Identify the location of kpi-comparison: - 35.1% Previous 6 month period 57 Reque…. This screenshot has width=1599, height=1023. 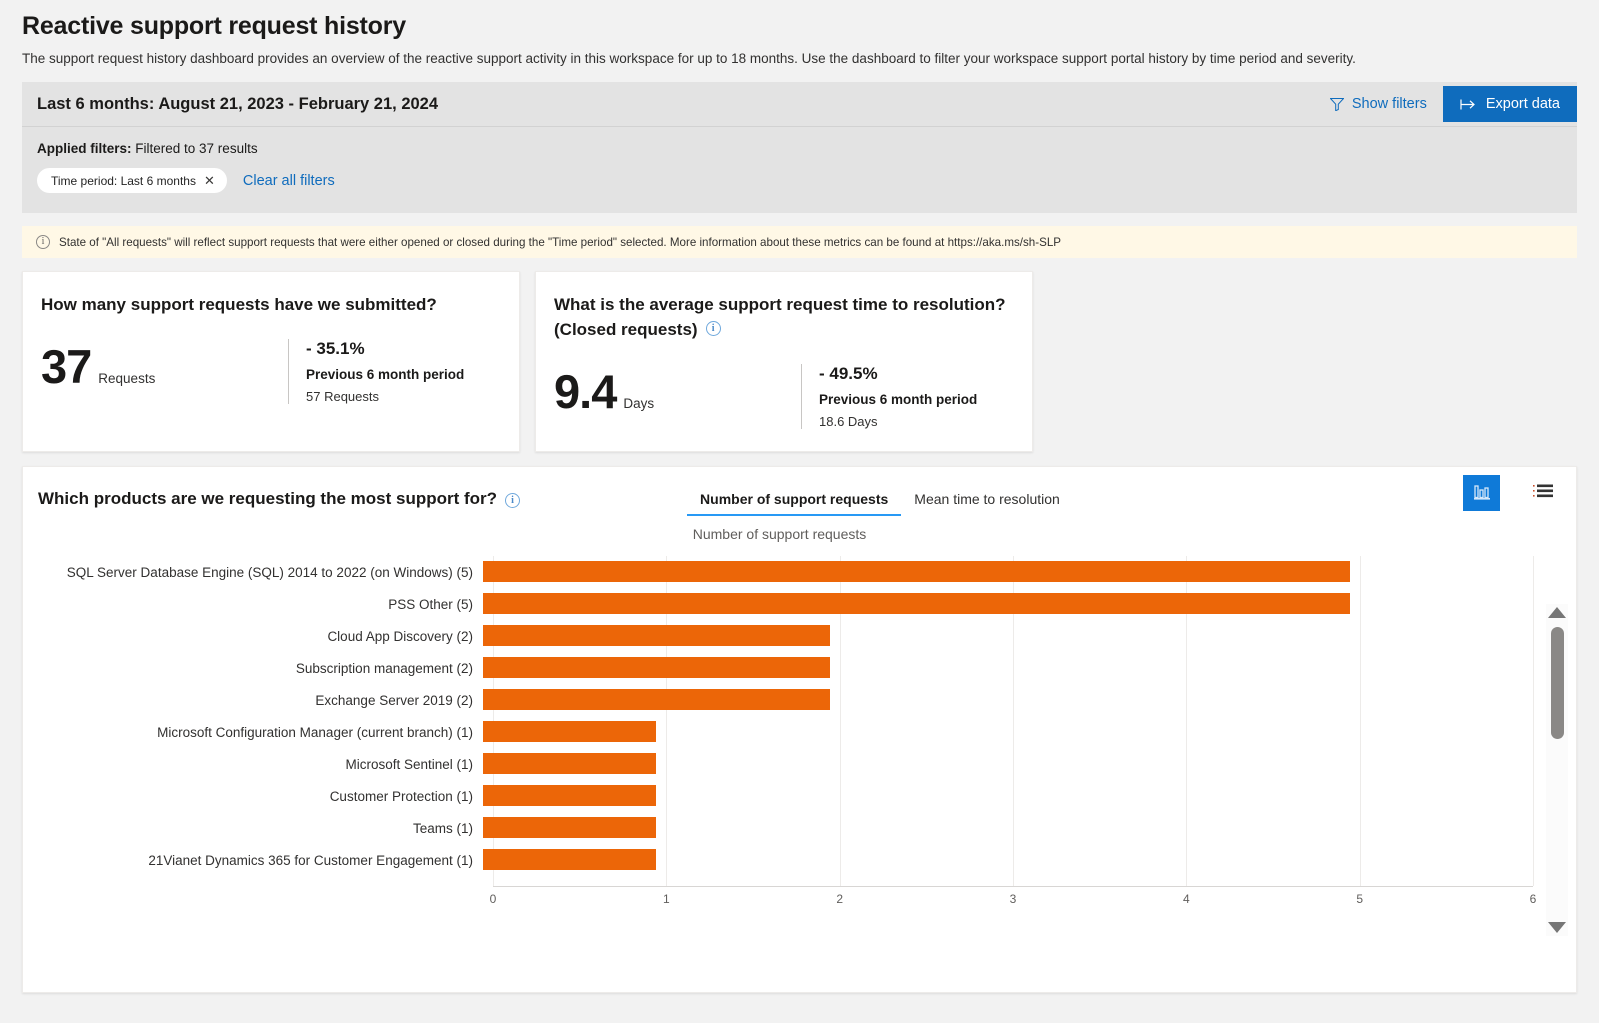
(376, 371).